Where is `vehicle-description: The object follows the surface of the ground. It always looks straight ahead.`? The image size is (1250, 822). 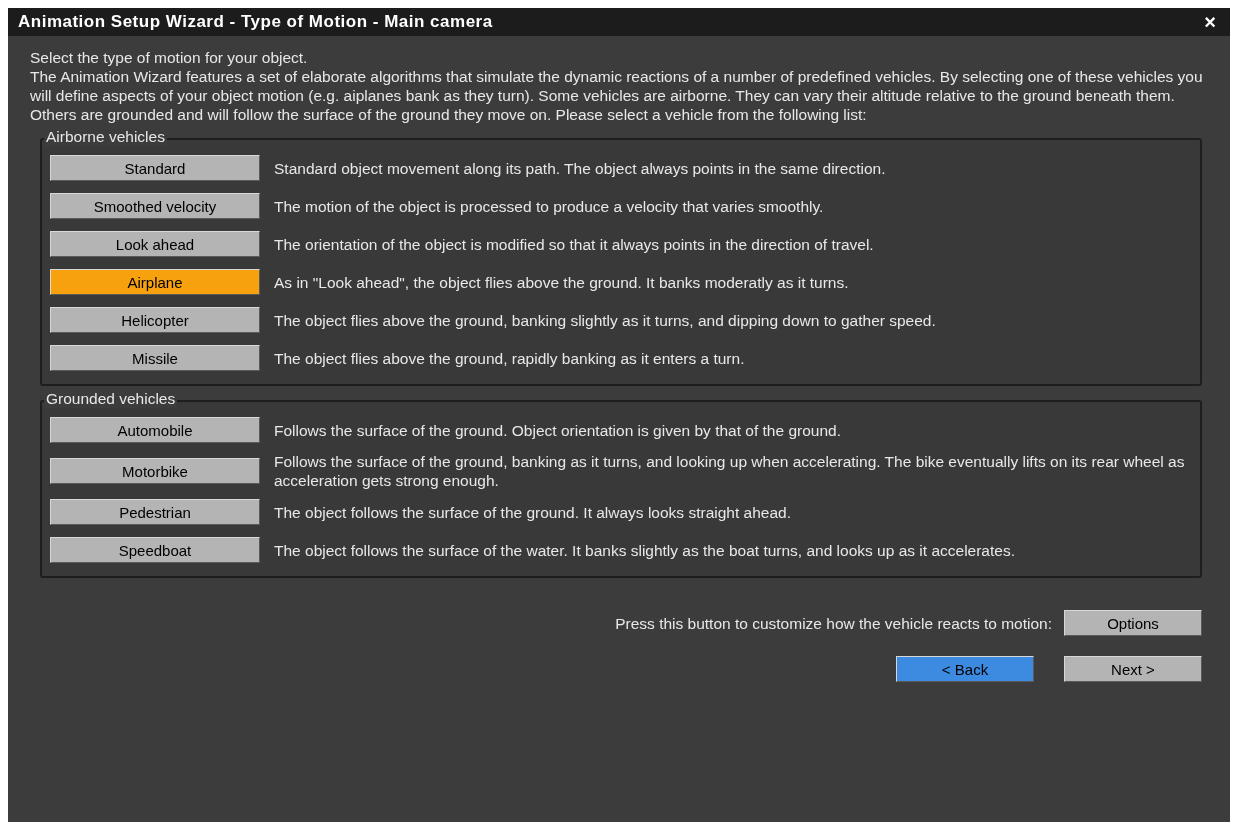 vehicle-description: The object follows the surface of the ground. It always looks straight ahead. is located at coordinates (533, 512).